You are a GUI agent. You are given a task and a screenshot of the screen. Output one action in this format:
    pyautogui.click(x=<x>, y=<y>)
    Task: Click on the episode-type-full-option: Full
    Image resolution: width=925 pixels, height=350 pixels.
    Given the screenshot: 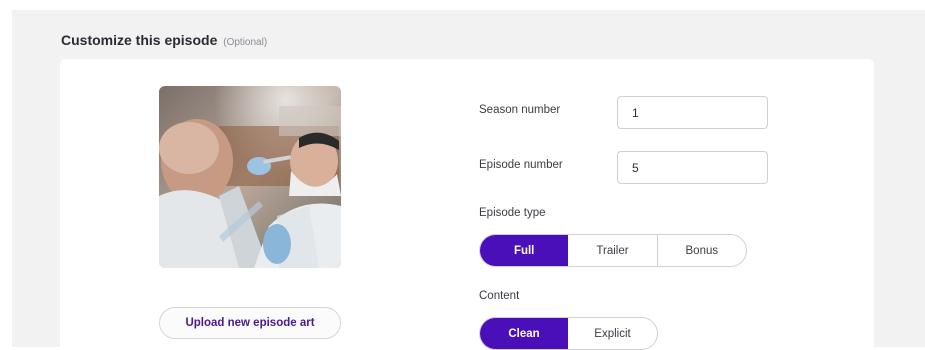 What is the action you would take?
    pyautogui.click(x=524, y=250)
    